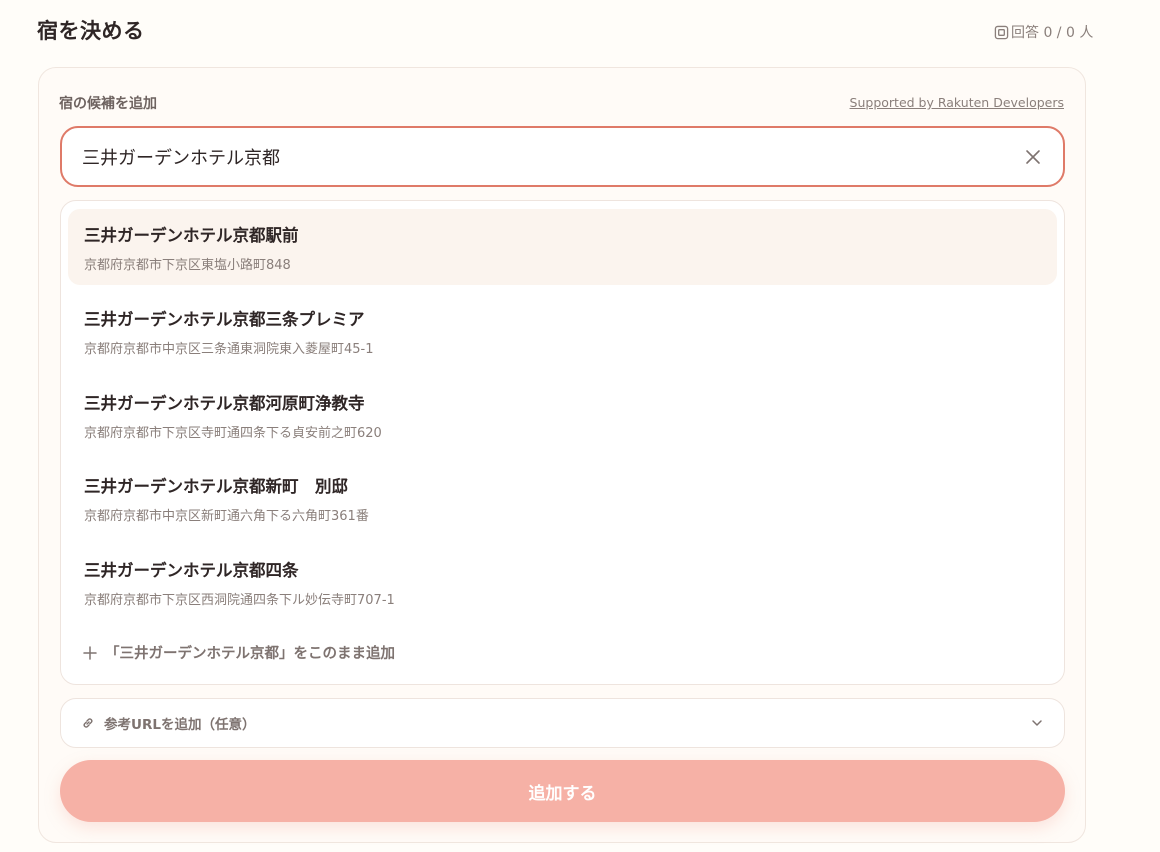 The image size is (1160, 852). What do you see at coordinates (957, 102) in the screenshot?
I see `supported-by-link: Supported by Rakuten Developers` at bounding box center [957, 102].